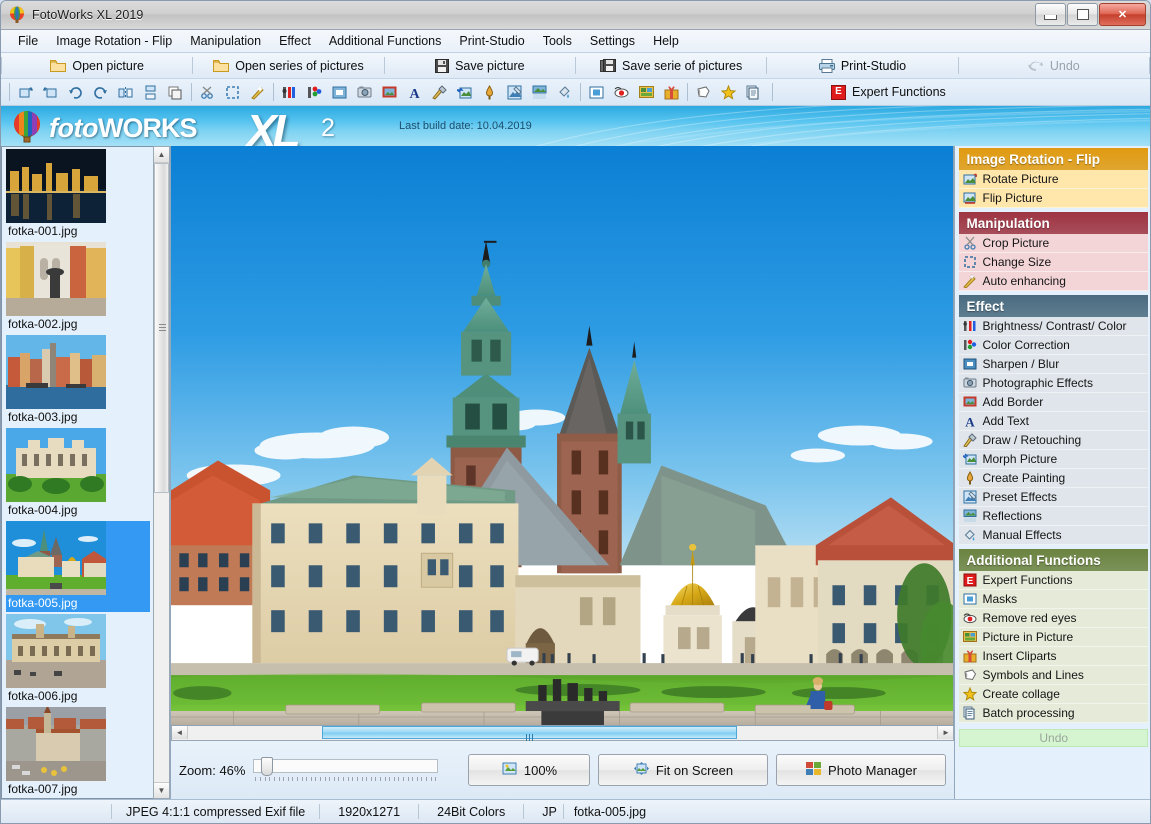 This screenshot has height=824, width=1151. What do you see at coordinates (267, 766) in the screenshot?
I see `zoom-slider-handle` at bounding box center [267, 766].